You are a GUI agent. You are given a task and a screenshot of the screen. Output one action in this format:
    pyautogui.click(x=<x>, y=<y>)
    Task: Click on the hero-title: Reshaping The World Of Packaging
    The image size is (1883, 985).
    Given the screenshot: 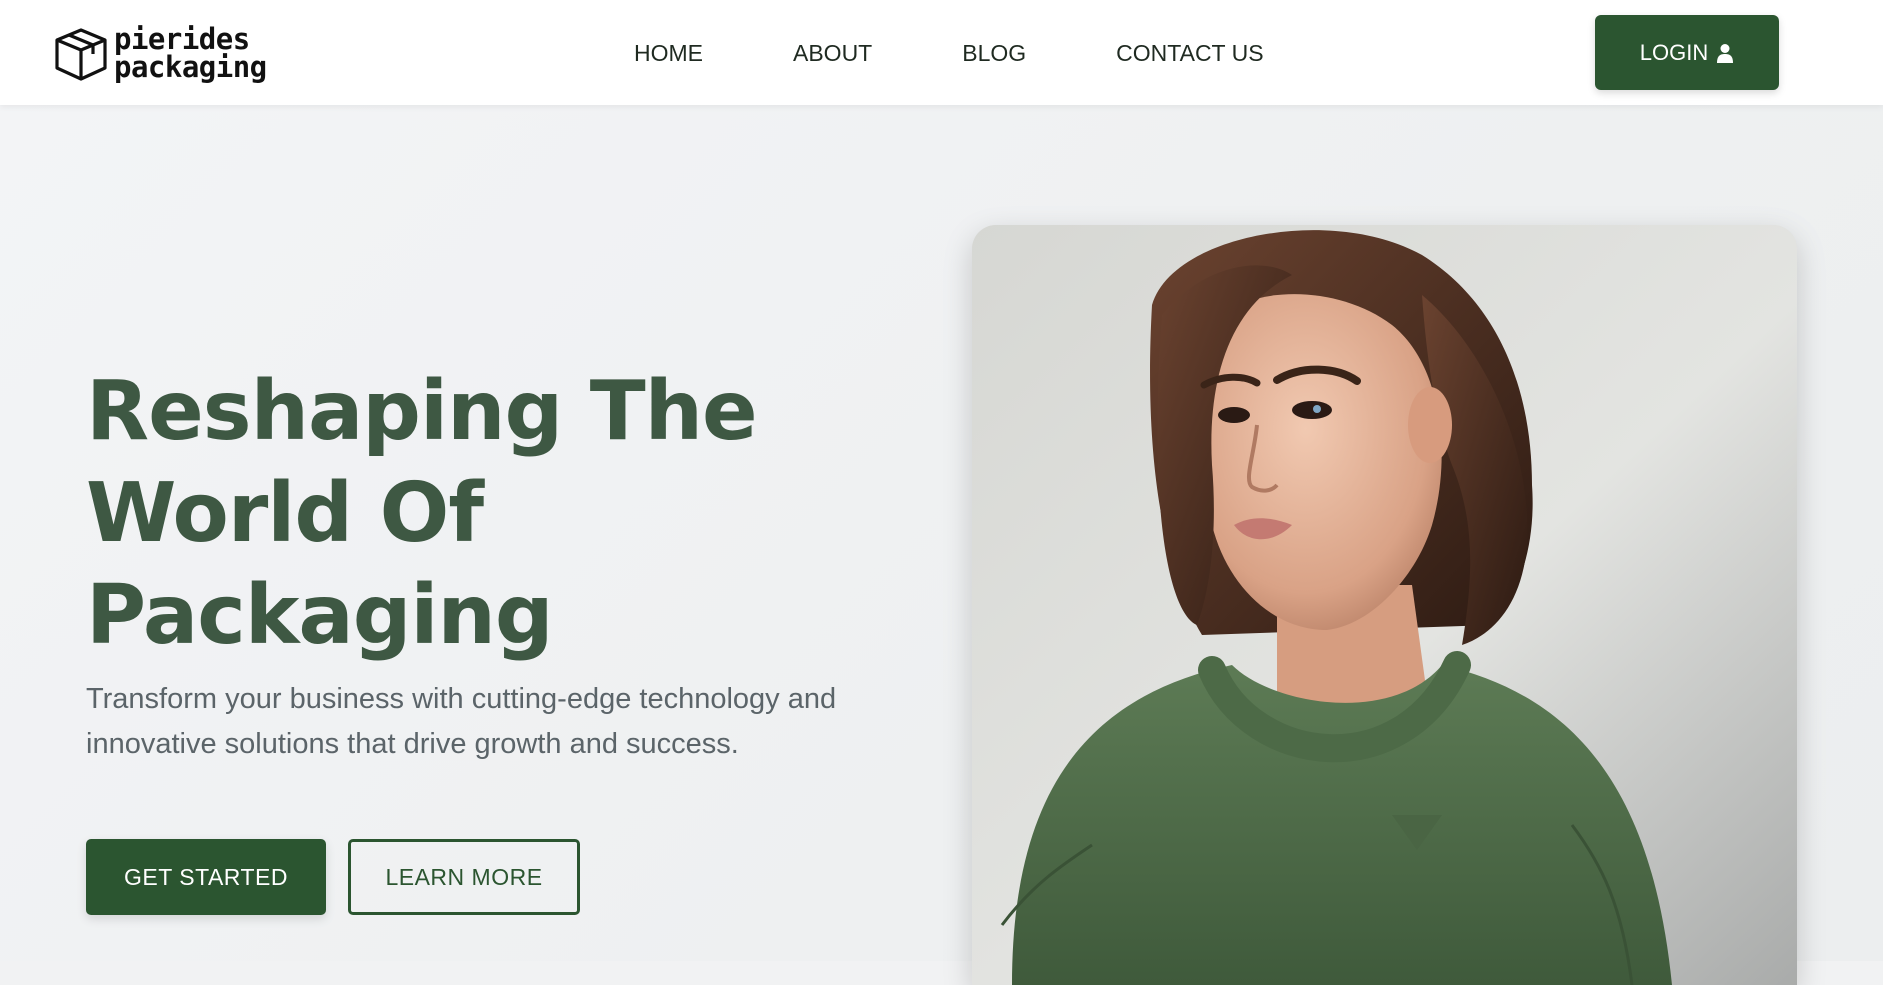 What is the action you would take?
    pyautogui.click(x=466, y=514)
    